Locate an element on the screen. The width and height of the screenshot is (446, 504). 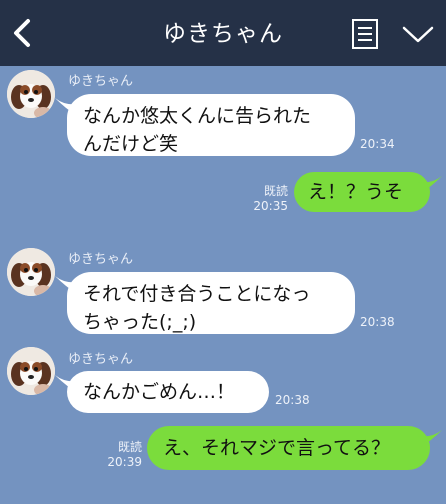
message-bubble-incoming: なんかごめん…！ is located at coordinates (162, 392).